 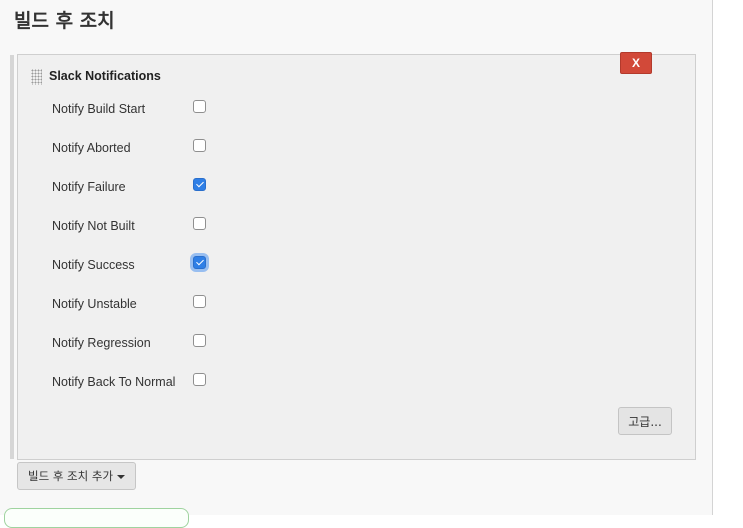 What do you see at coordinates (152, 188) in the screenshot?
I see `option-row-failure: Notify Failure` at bounding box center [152, 188].